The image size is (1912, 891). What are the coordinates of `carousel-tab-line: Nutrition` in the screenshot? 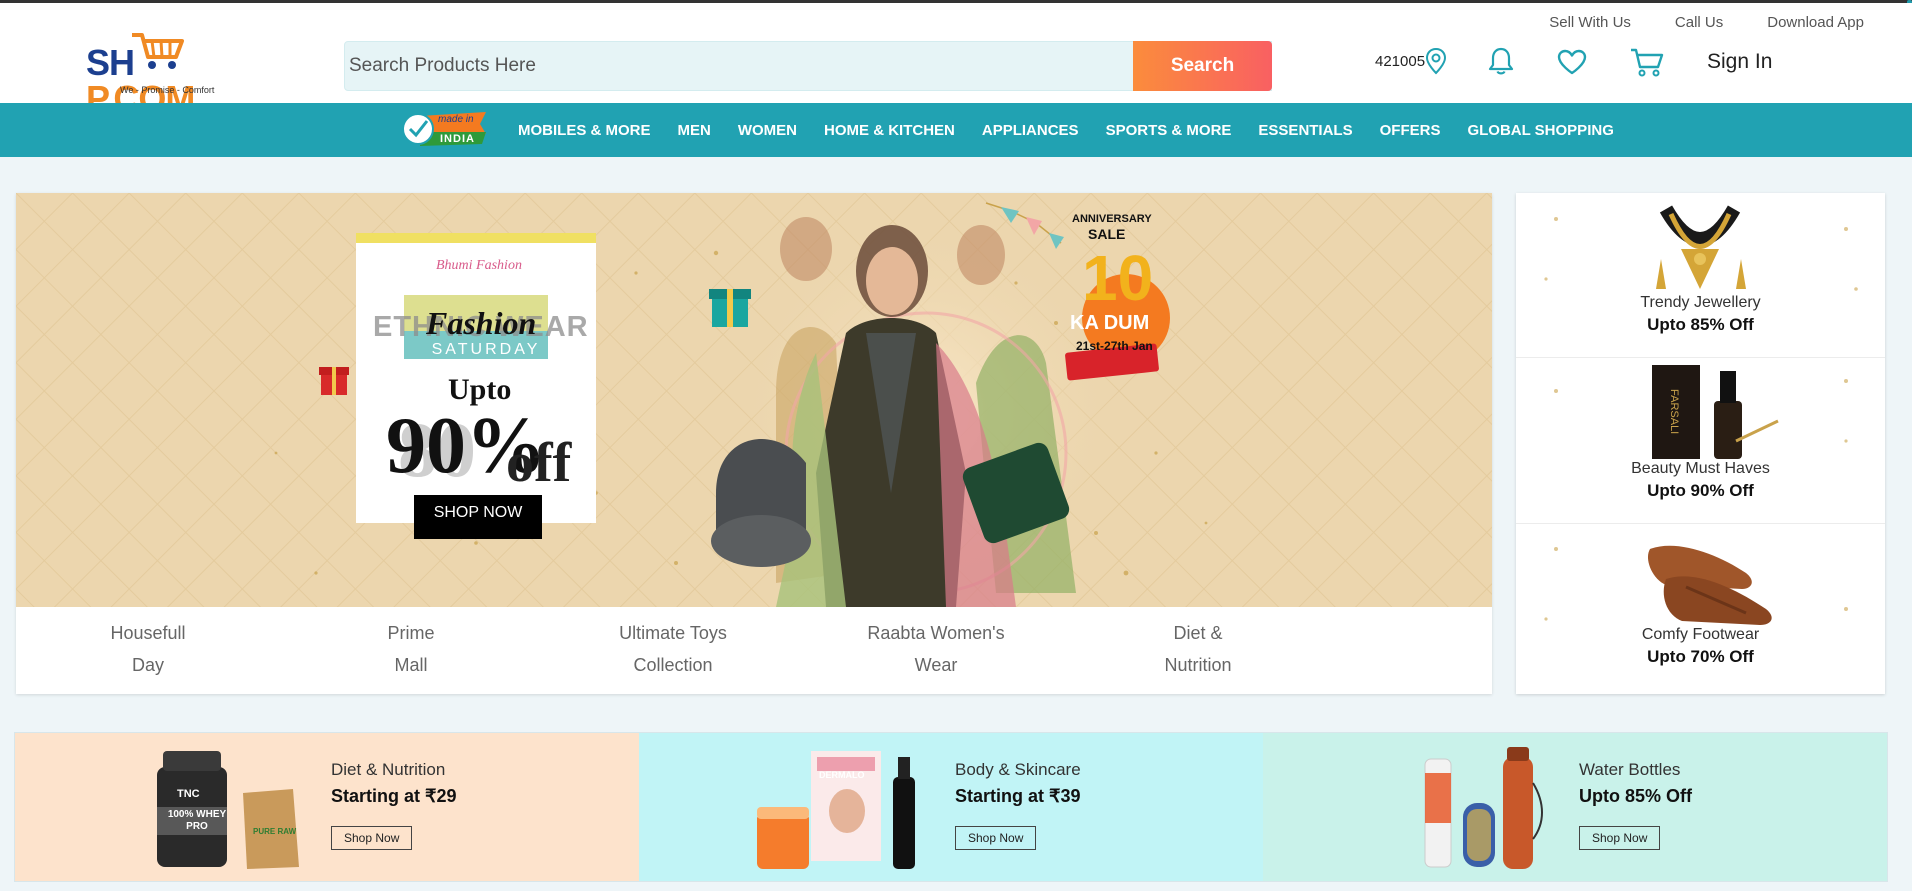 It's located at (1198, 665).